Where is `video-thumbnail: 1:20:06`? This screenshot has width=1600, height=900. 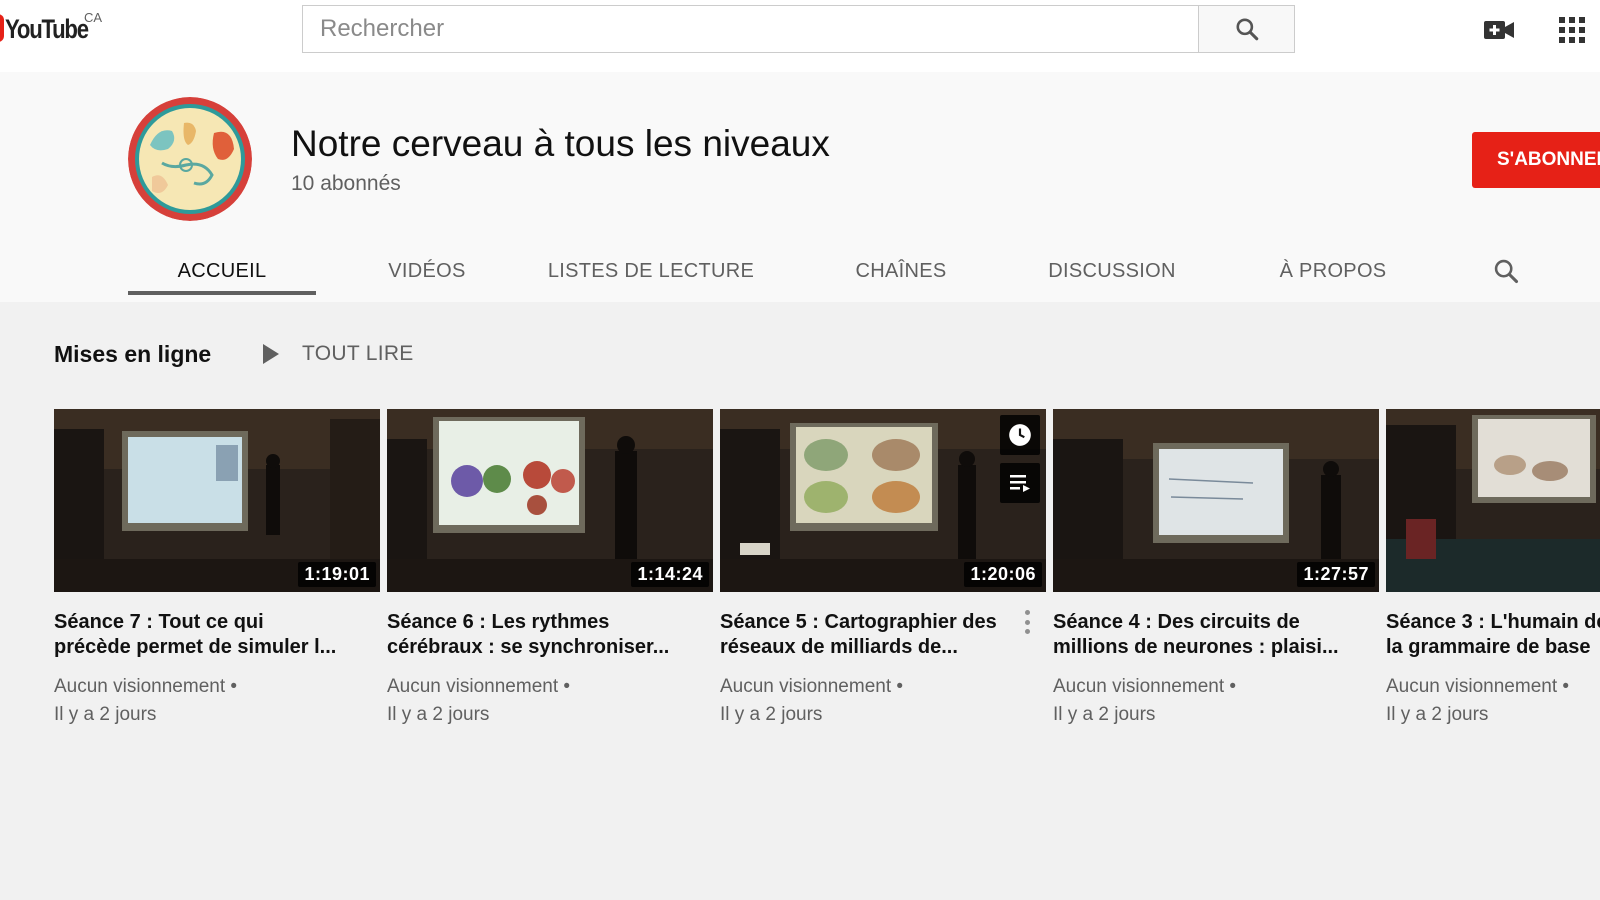
video-thumbnail: 1:20:06 is located at coordinates (883, 500).